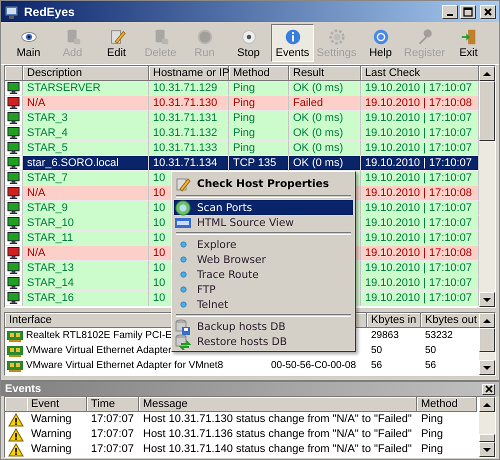 The width and height of the screenshot is (500, 460). What do you see at coordinates (185, 88) in the screenshot?
I see `table-cell: 10.31.71.129` at bounding box center [185, 88].